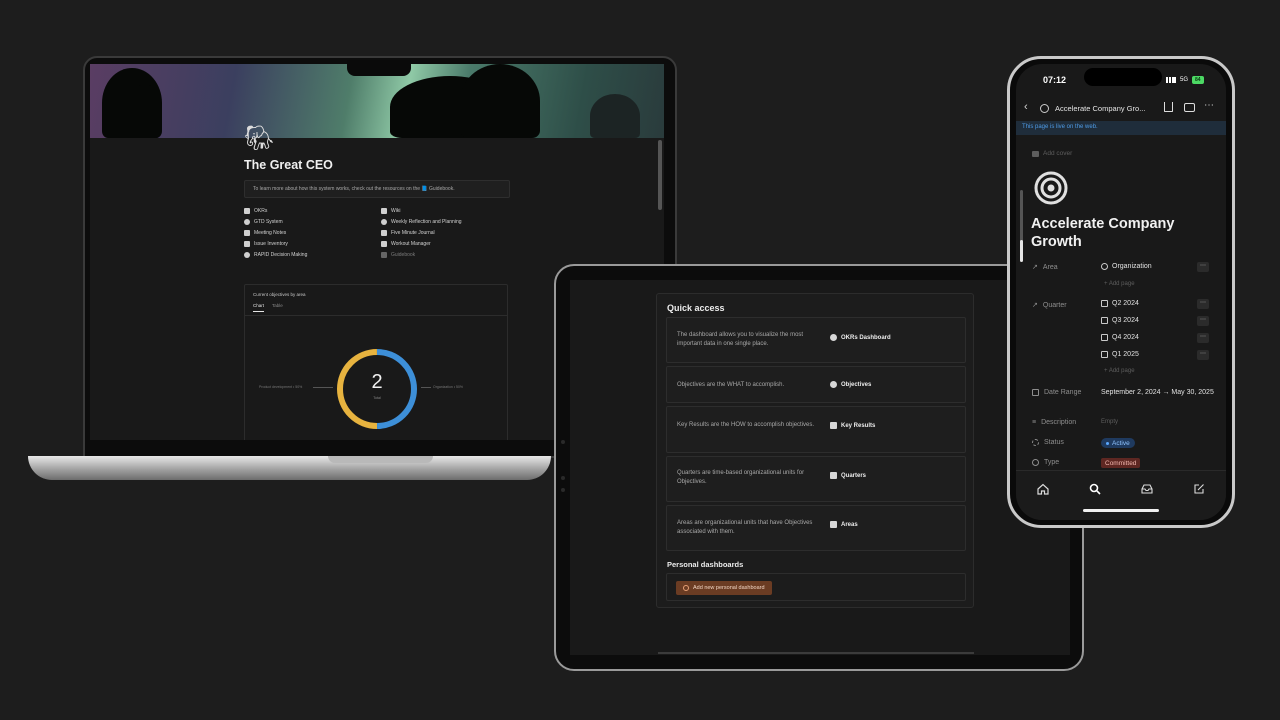 Image resolution: width=1280 pixels, height=720 pixels. I want to click on link-five-minute-journal: Five Minute Journal, so click(445, 233).